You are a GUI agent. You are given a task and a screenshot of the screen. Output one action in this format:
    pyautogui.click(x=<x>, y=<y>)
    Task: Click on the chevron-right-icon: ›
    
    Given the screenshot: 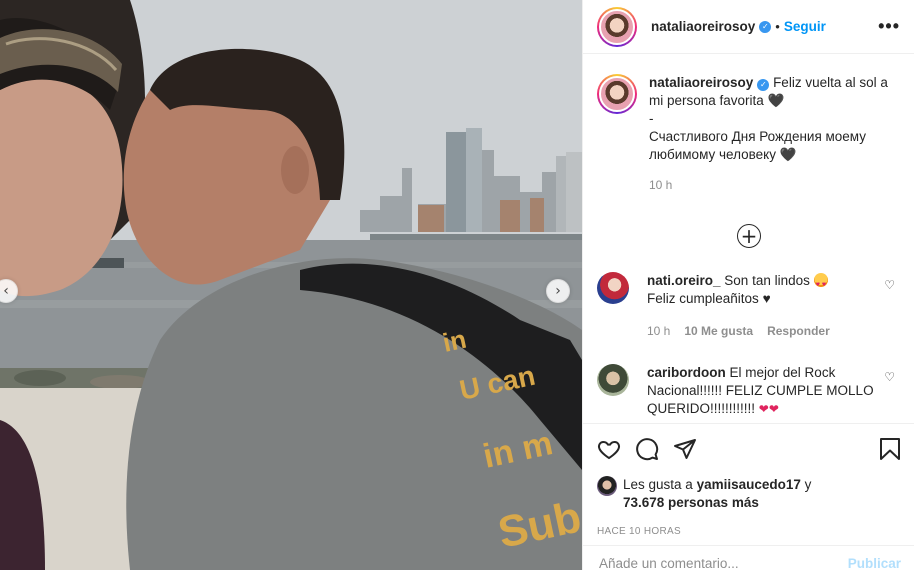 What is the action you would take?
    pyautogui.click(x=558, y=291)
    